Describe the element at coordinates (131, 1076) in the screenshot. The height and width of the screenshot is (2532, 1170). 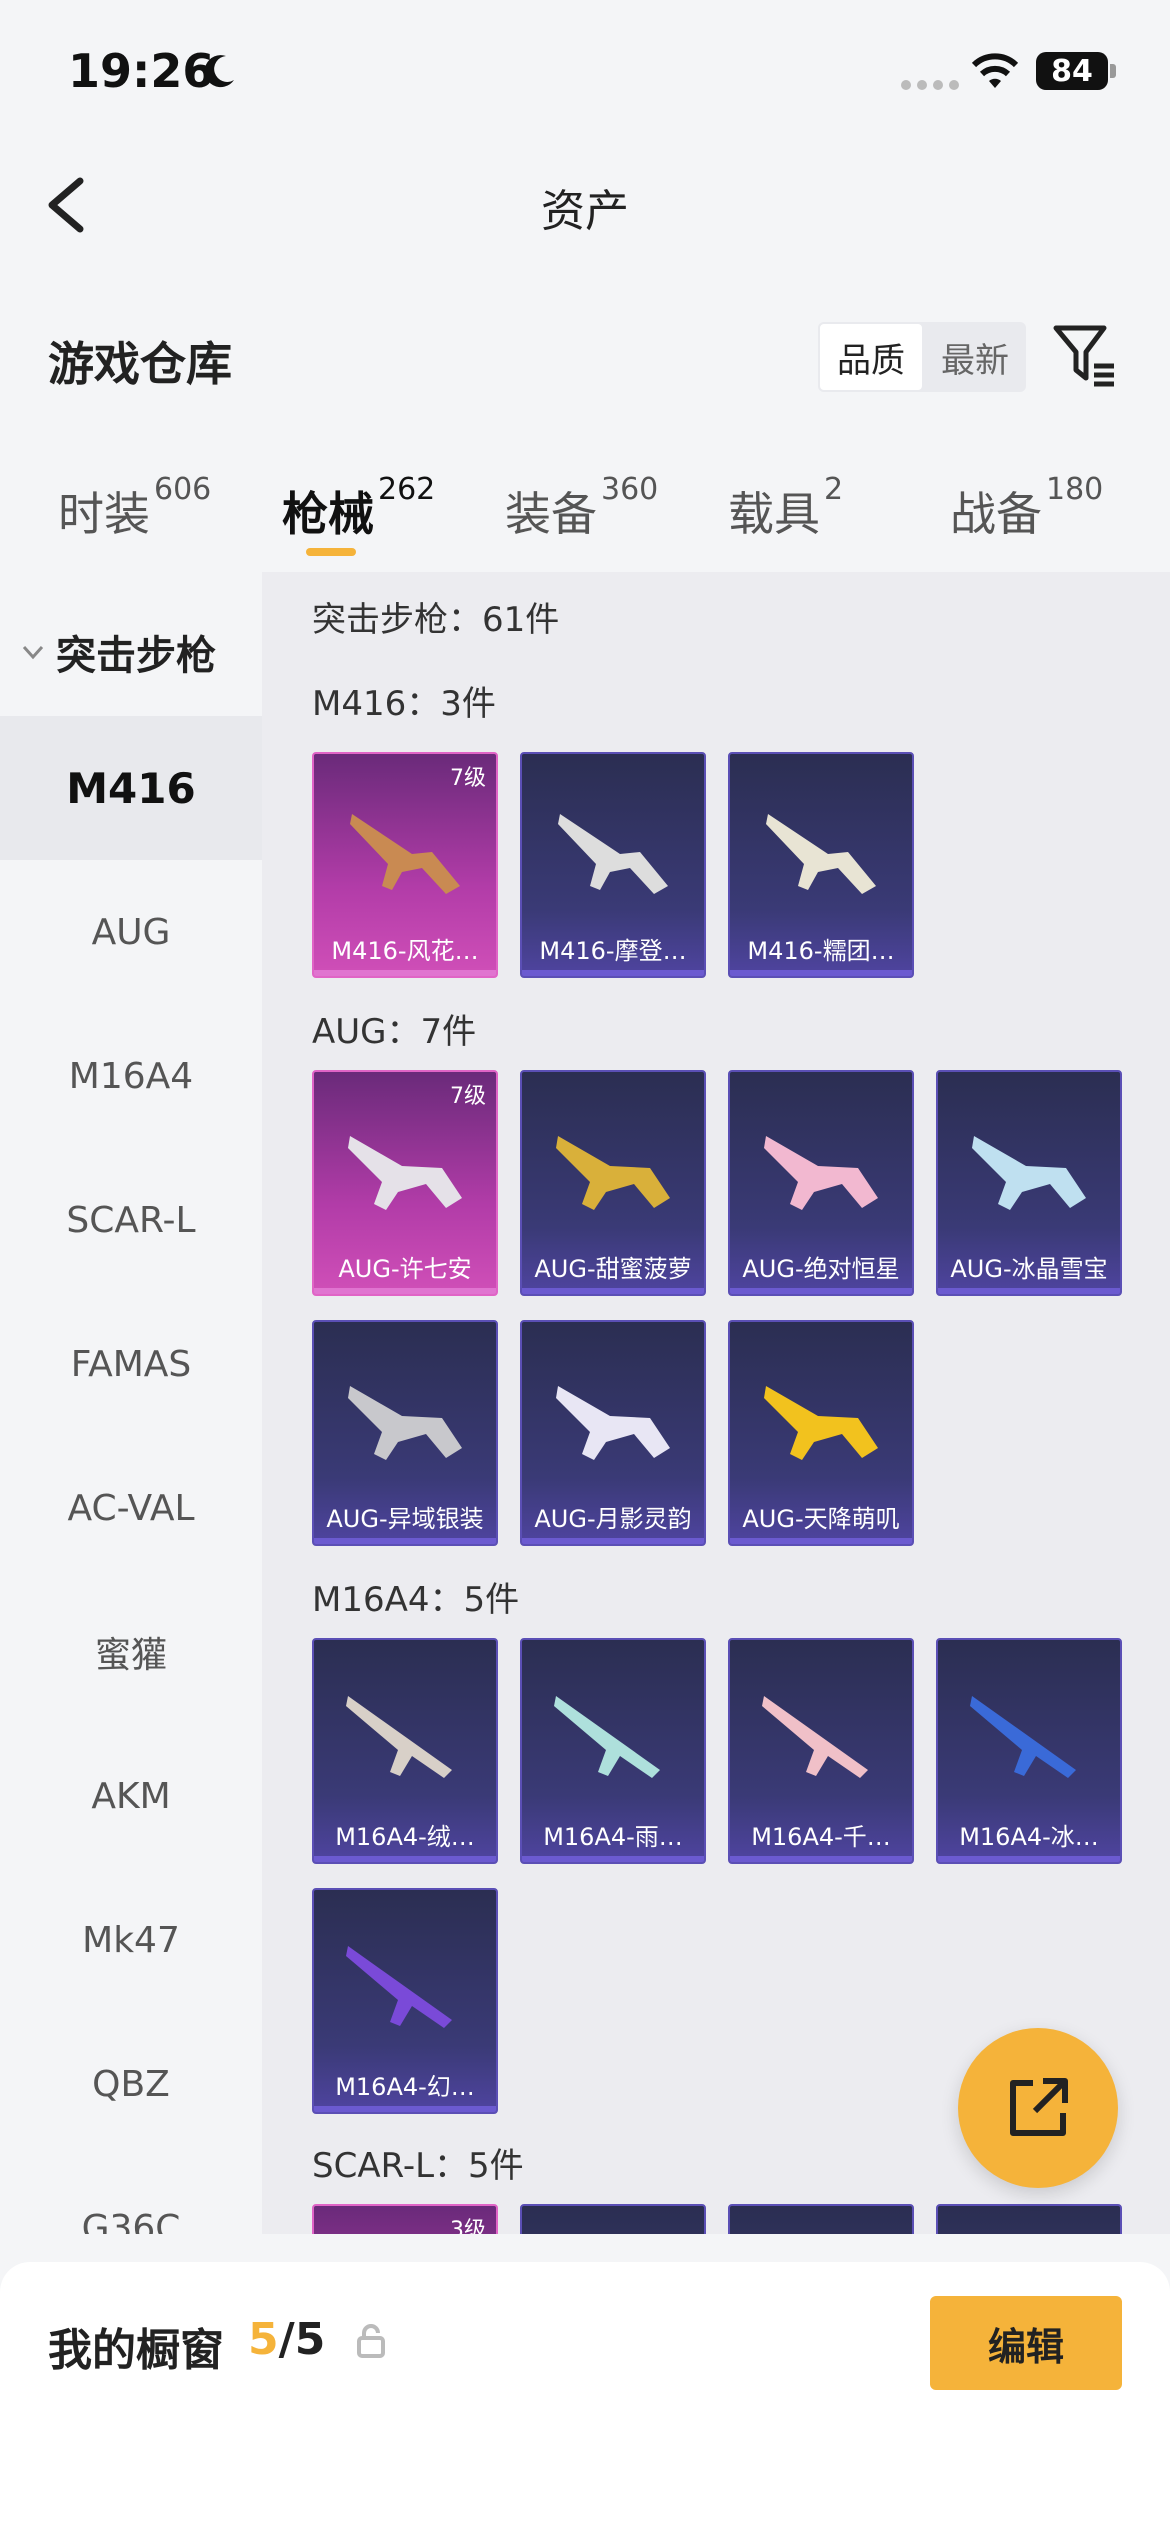
I see `sidebar-item-m16a4: M16A4` at that location.